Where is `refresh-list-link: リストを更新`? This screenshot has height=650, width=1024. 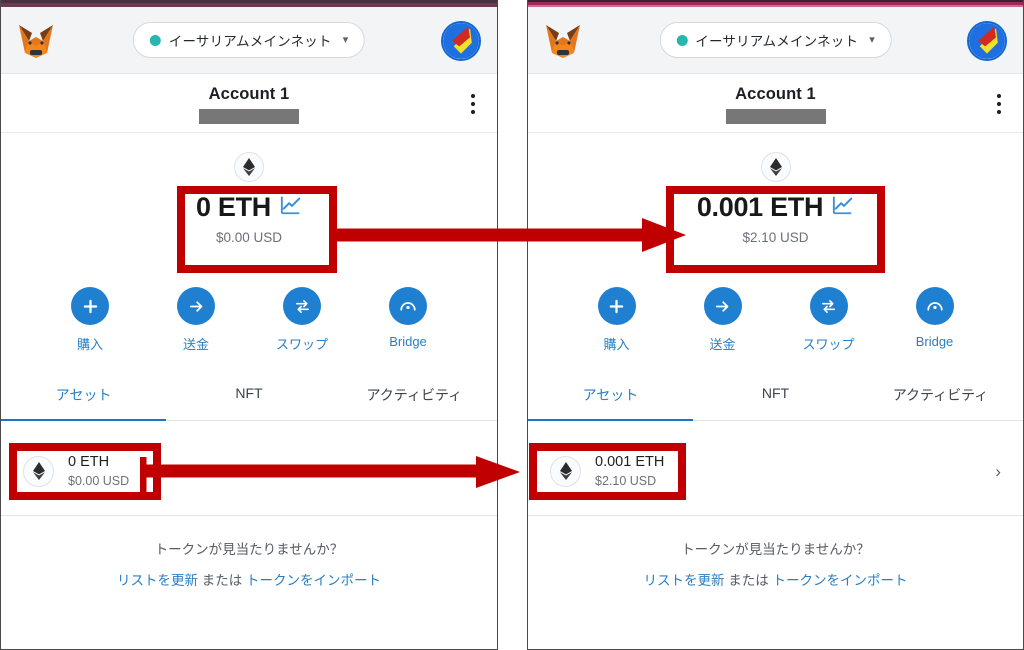
refresh-list-link: リストを更新 is located at coordinates (157, 580).